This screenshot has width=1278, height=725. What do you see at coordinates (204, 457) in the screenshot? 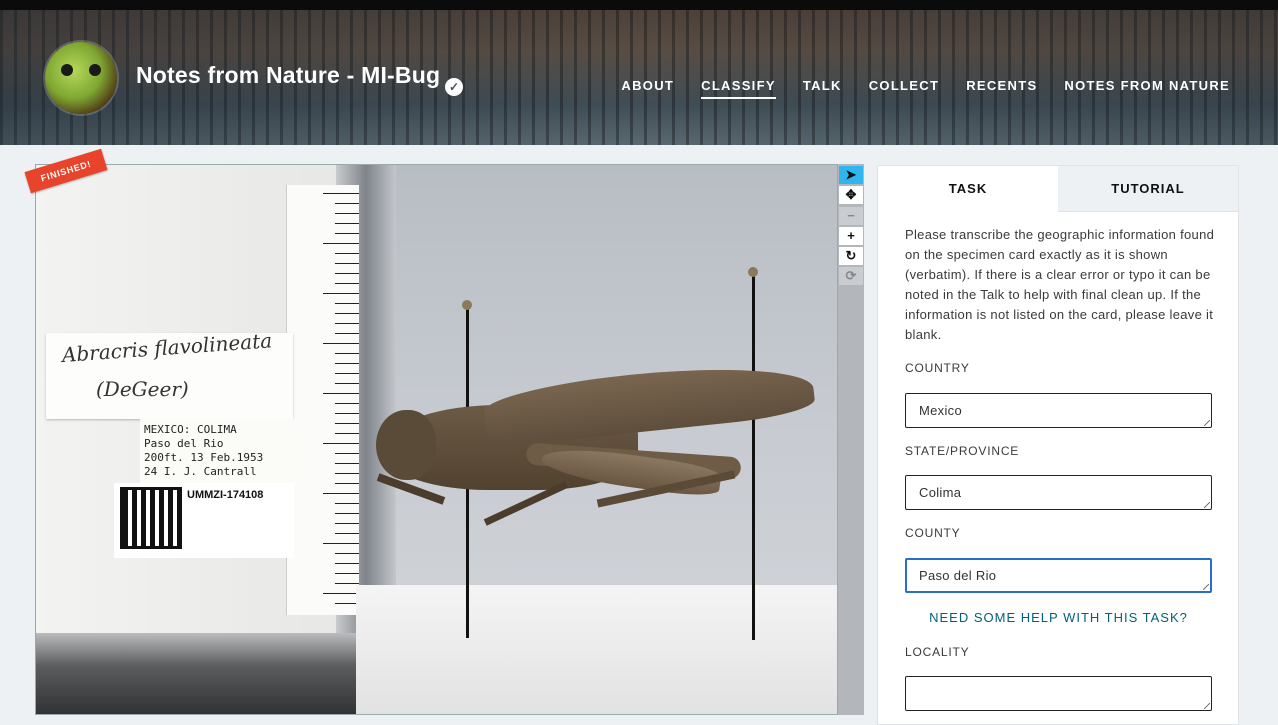
I see `locality-line: 200ft. 13 Feb.1953` at bounding box center [204, 457].